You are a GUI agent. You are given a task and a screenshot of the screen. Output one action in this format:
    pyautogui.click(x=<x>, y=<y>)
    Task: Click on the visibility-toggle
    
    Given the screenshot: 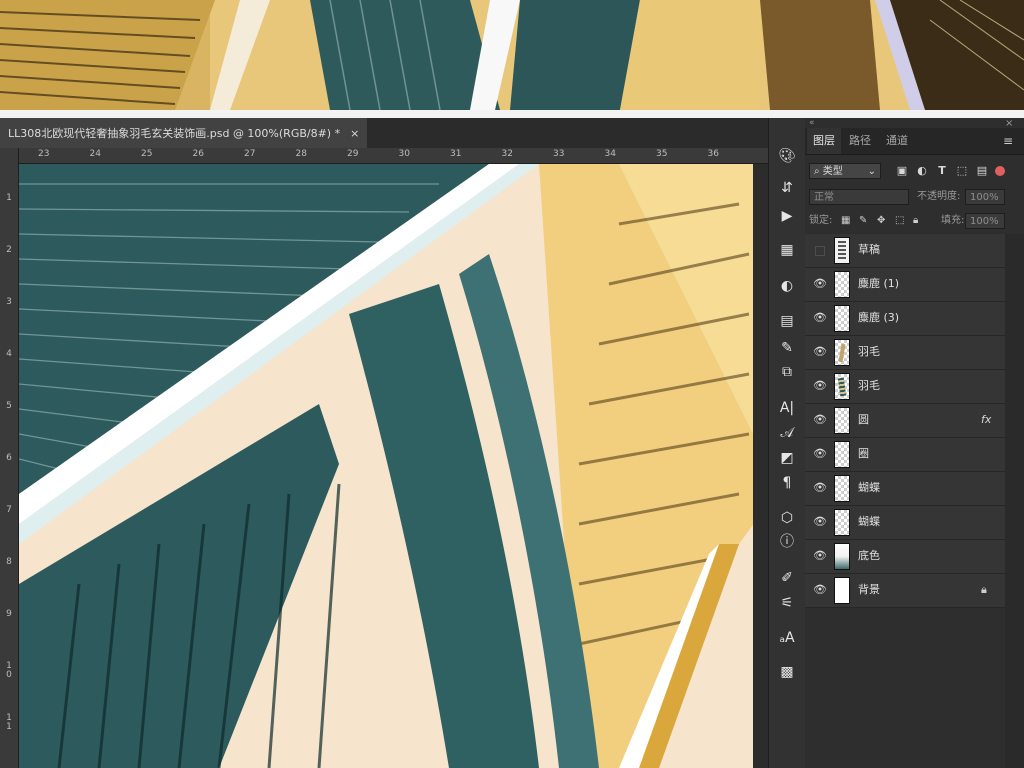 What is the action you would take?
    pyautogui.click(x=820, y=251)
    